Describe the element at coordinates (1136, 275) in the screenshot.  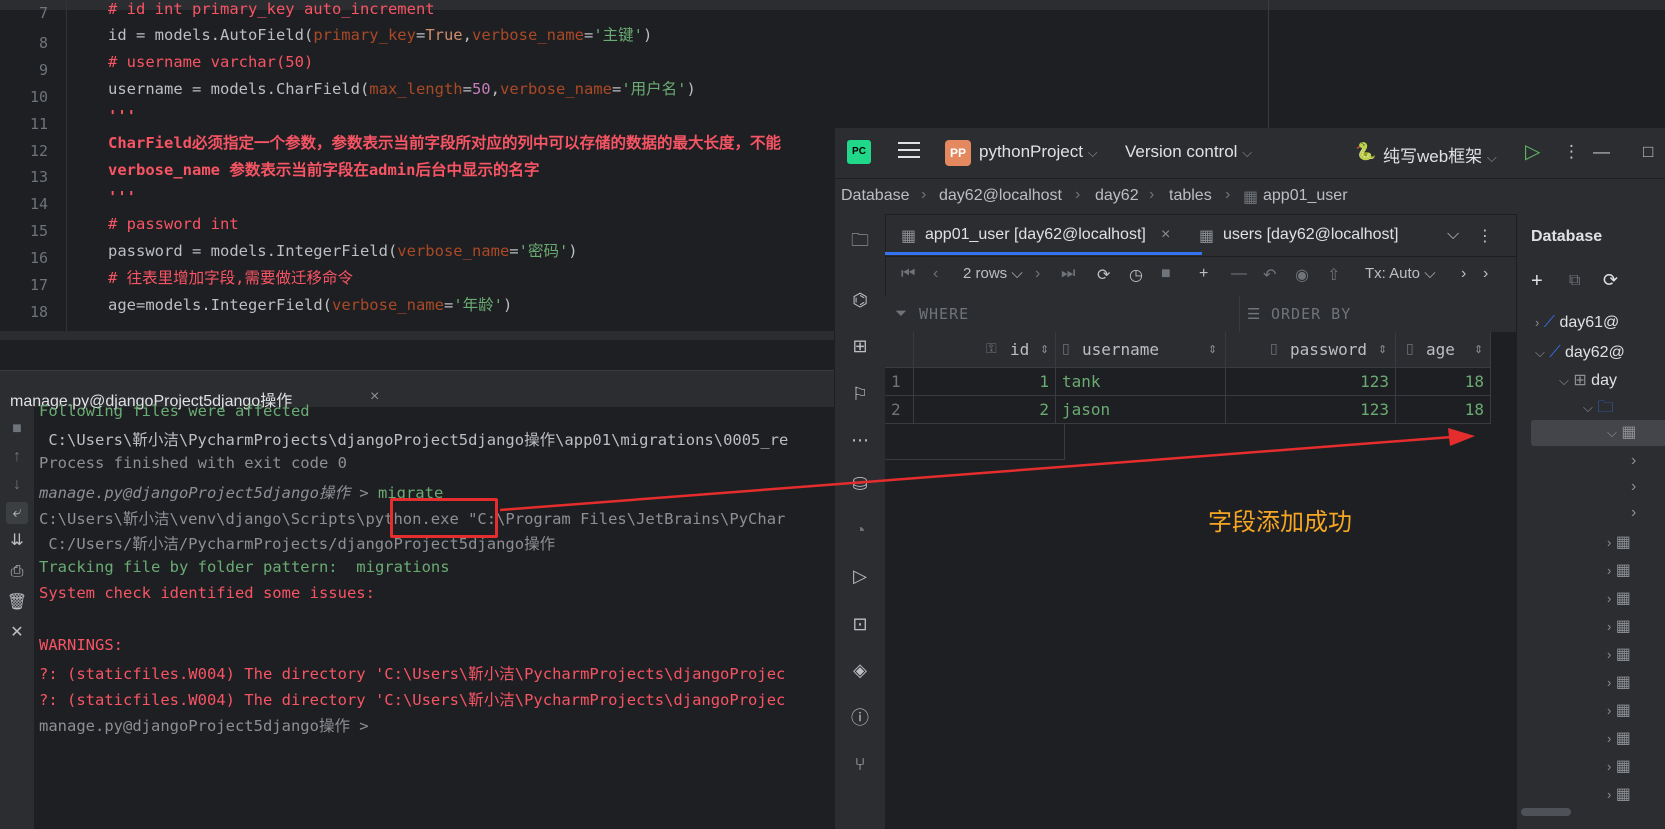
I see `history-icon: ◷` at that location.